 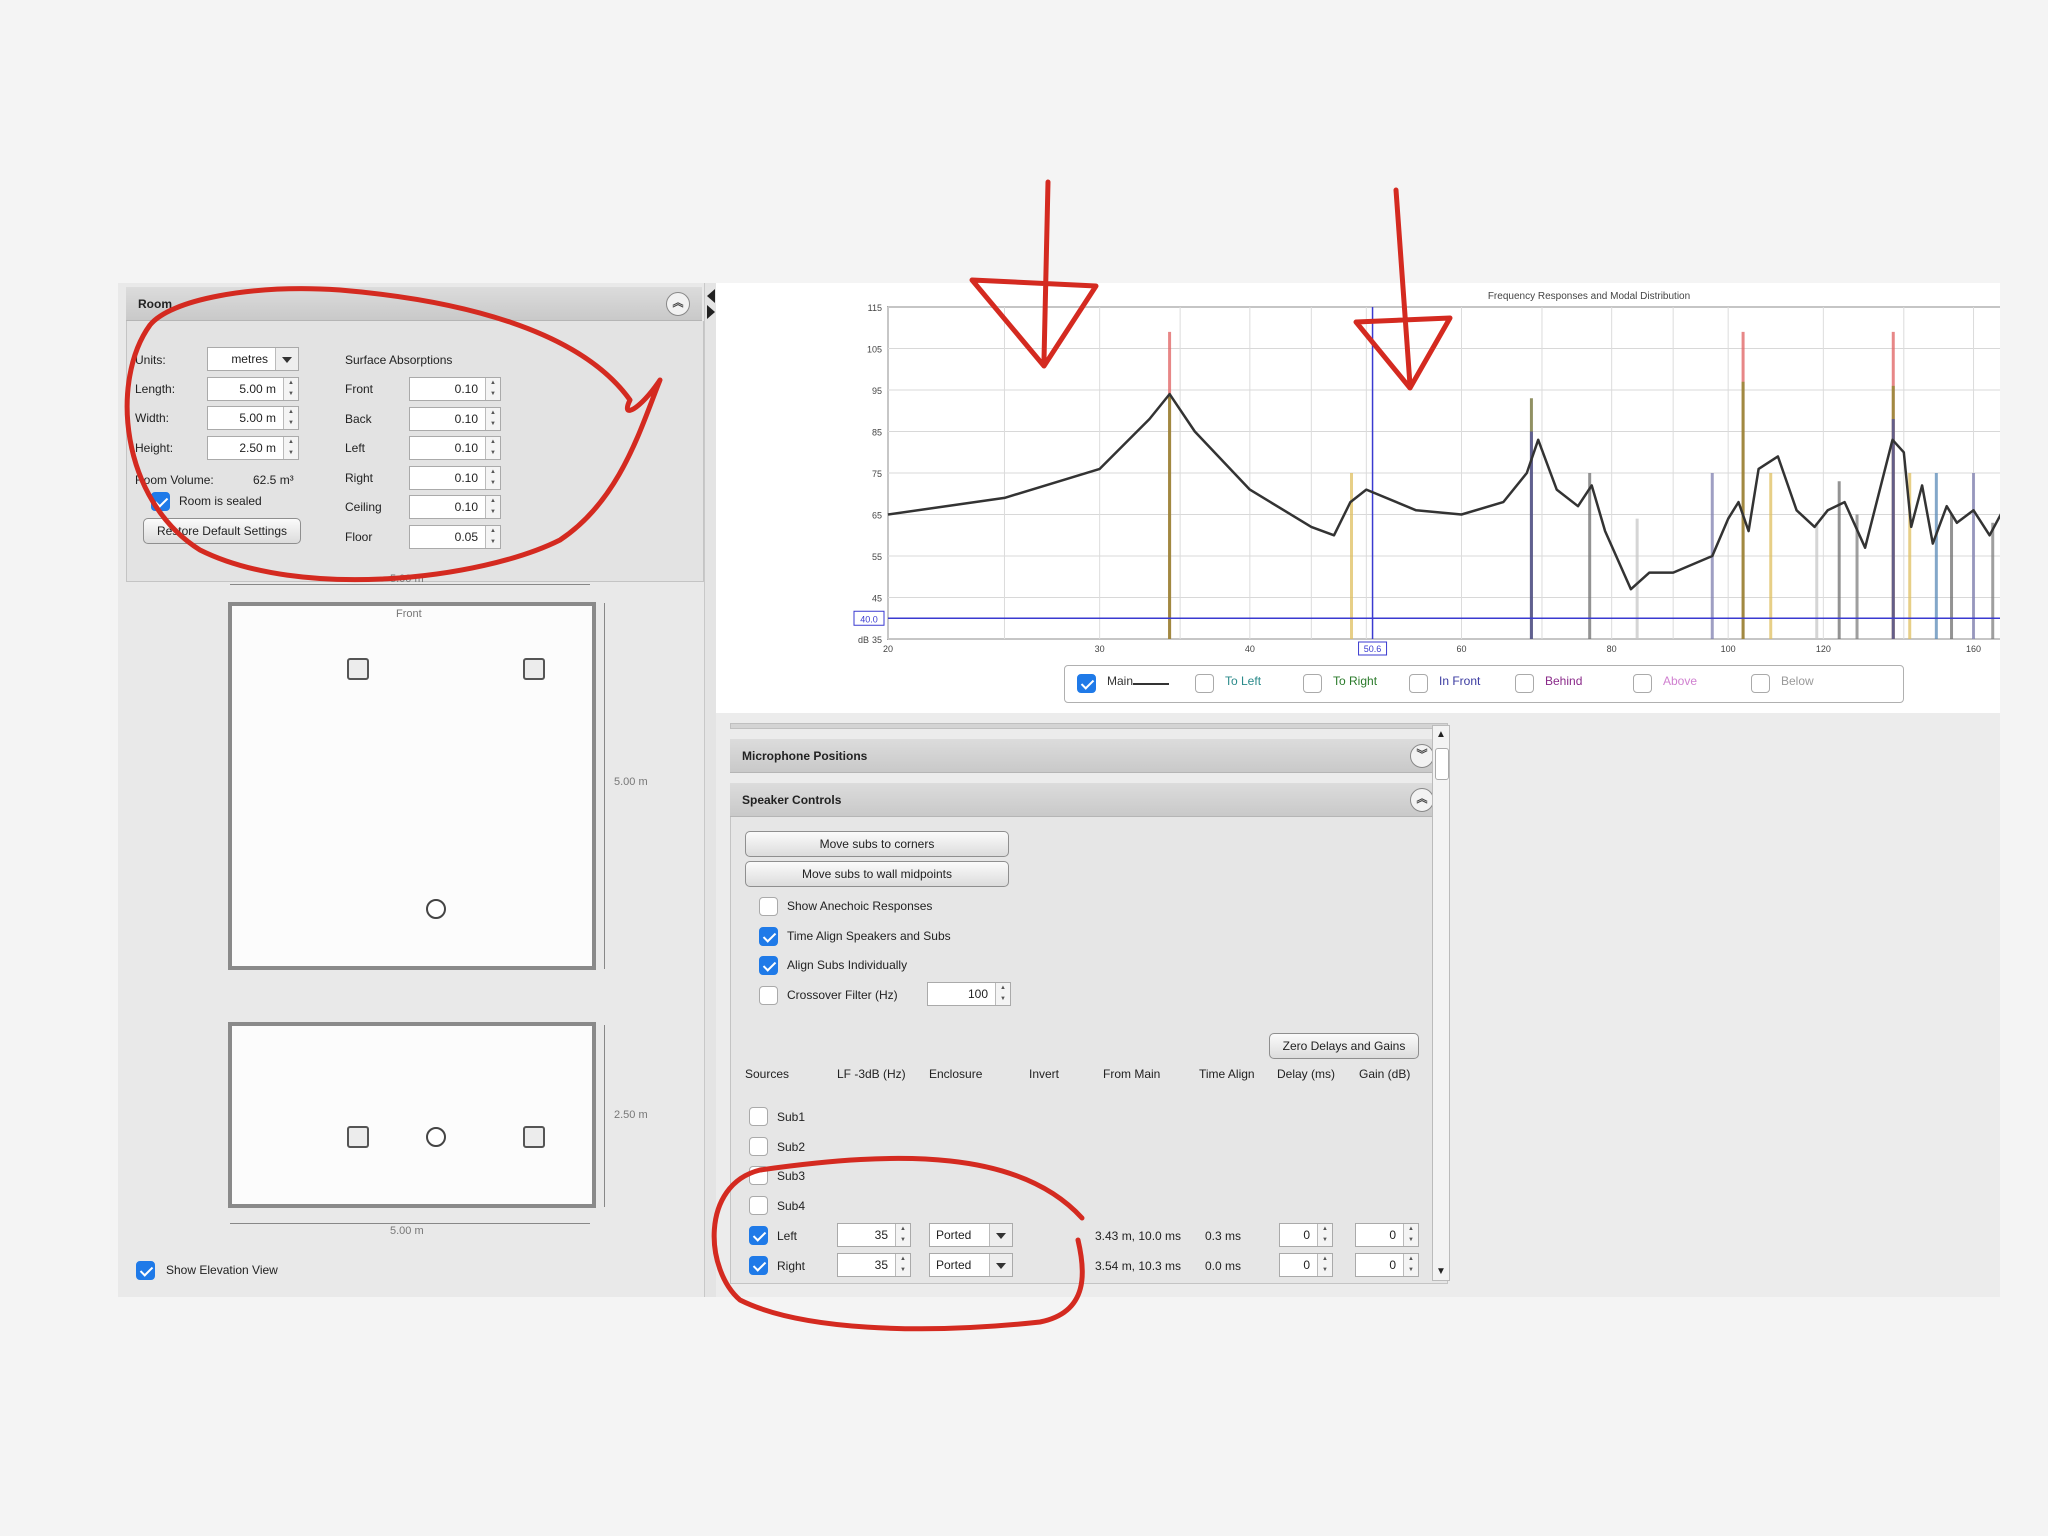 I want to click on absorption-field-right: 0.10 ▲ ▼, so click(x=455, y=477).